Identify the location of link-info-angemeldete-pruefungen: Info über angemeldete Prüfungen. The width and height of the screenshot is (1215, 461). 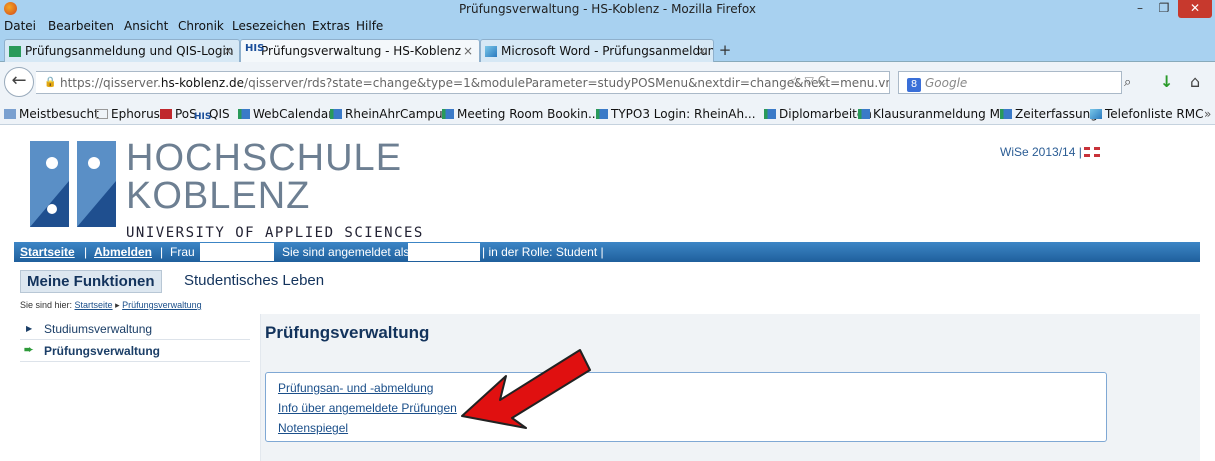
(367, 408).